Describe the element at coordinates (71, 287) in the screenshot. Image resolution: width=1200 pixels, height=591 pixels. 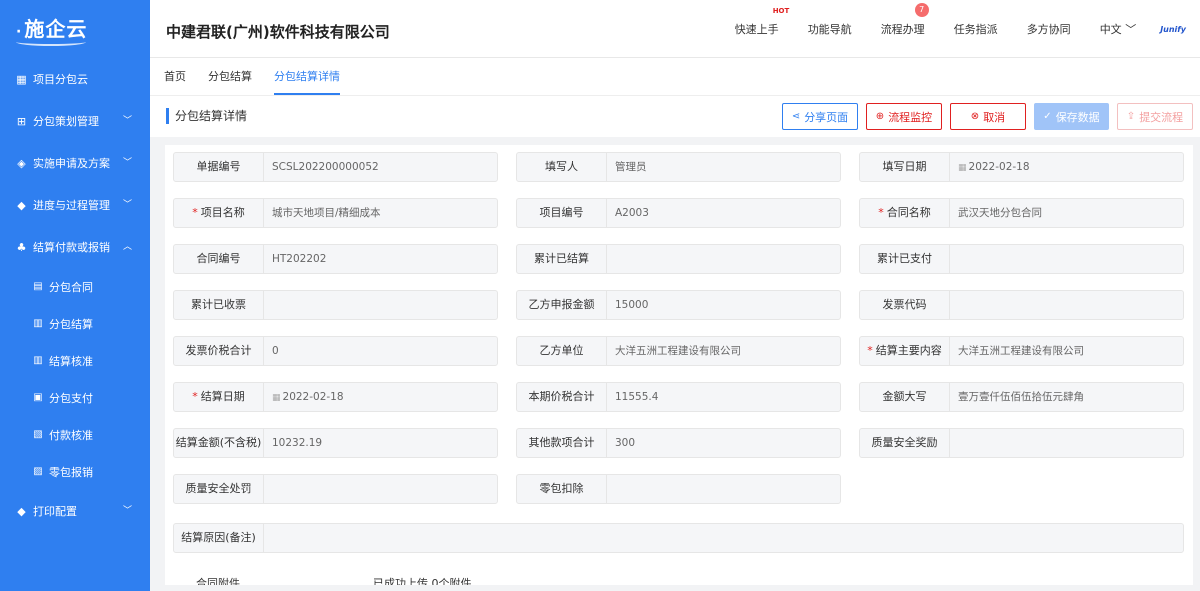
I see `sidebar-subitem-label: 分包合同` at that location.